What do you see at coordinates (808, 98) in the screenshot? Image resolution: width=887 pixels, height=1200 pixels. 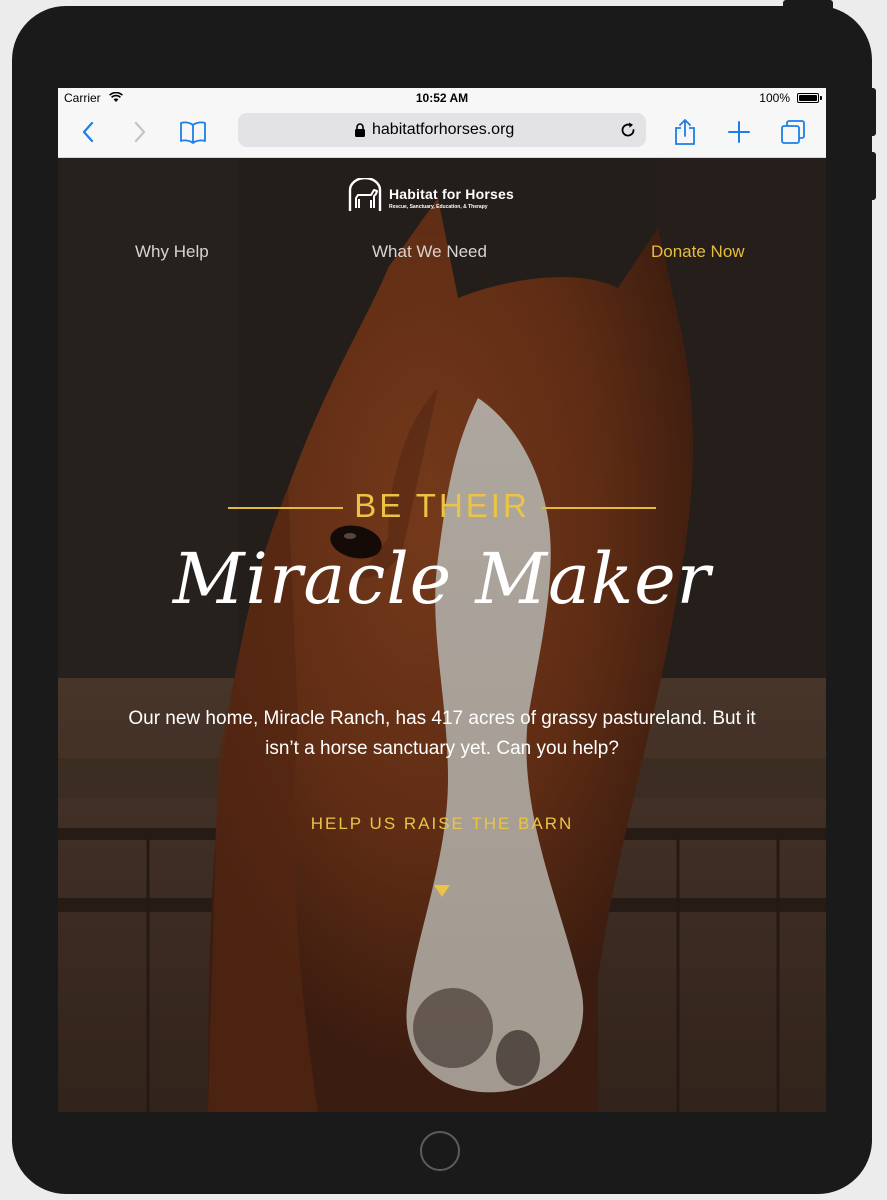 I see `battery-icon` at bounding box center [808, 98].